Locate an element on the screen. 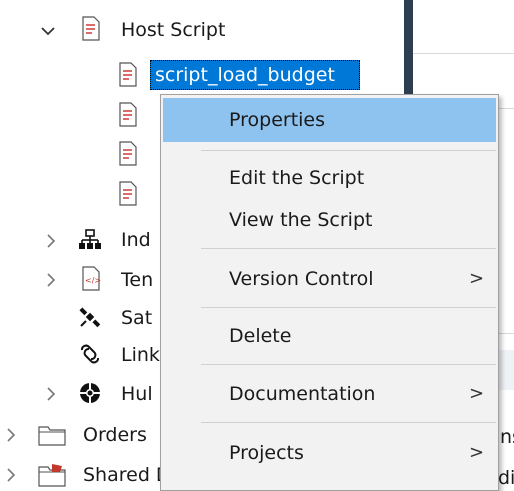 The width and height of the screenshot is (514, 491). panel-text-fragment: ns is located at coordinates (507, 437).